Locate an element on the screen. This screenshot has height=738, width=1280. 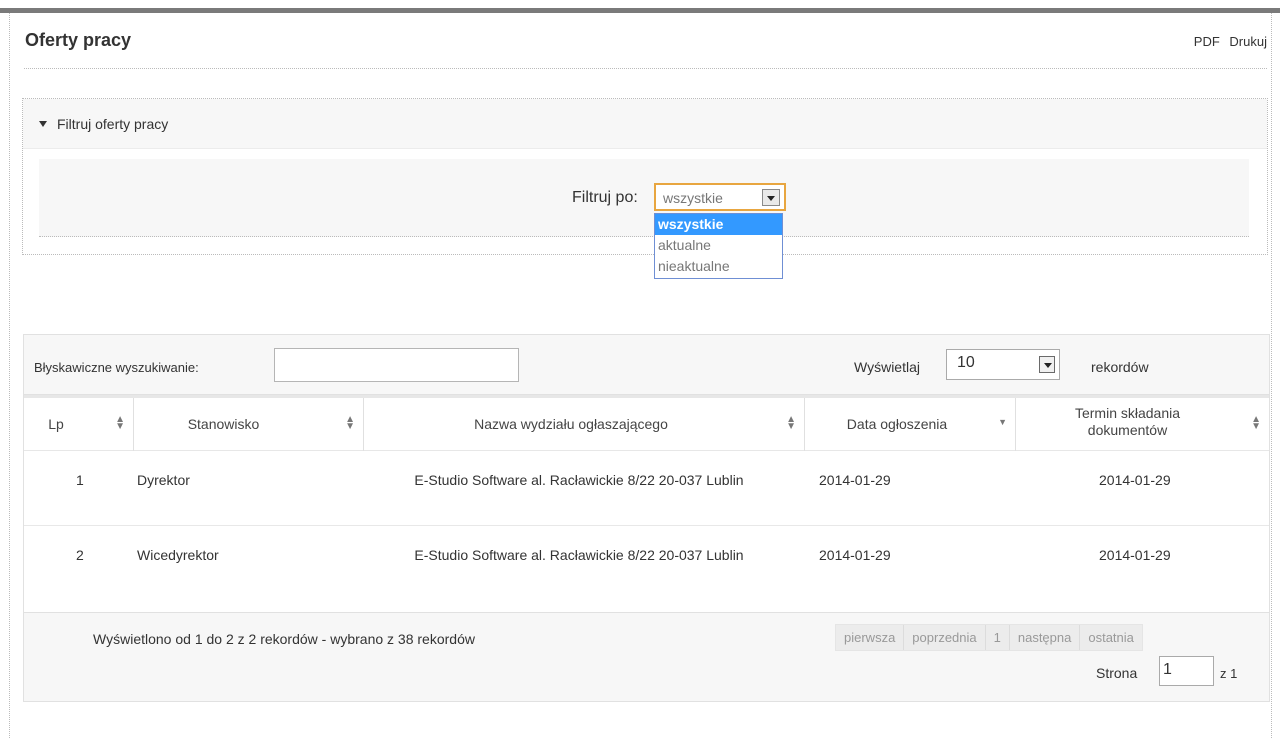
page-total: z 1 is located at coordinates (1229, 673).